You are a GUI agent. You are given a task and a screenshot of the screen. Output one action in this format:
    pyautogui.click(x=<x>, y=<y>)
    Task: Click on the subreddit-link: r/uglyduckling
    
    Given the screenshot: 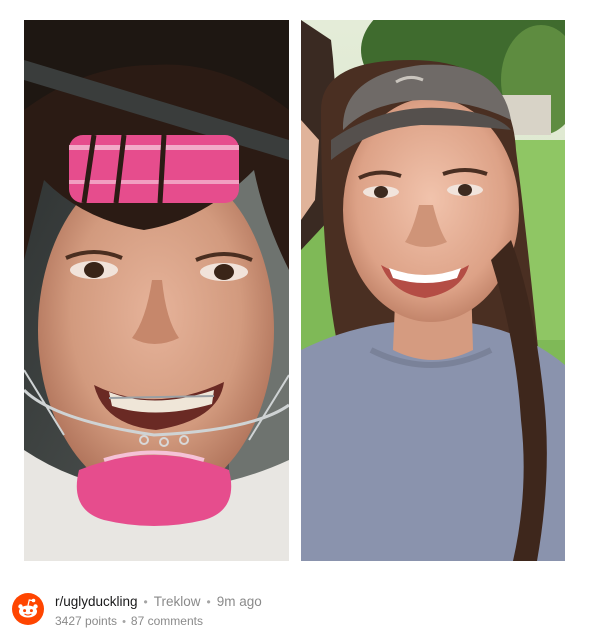 What is the action you would take?
    pyautogui.click(x=96, y=601)
    